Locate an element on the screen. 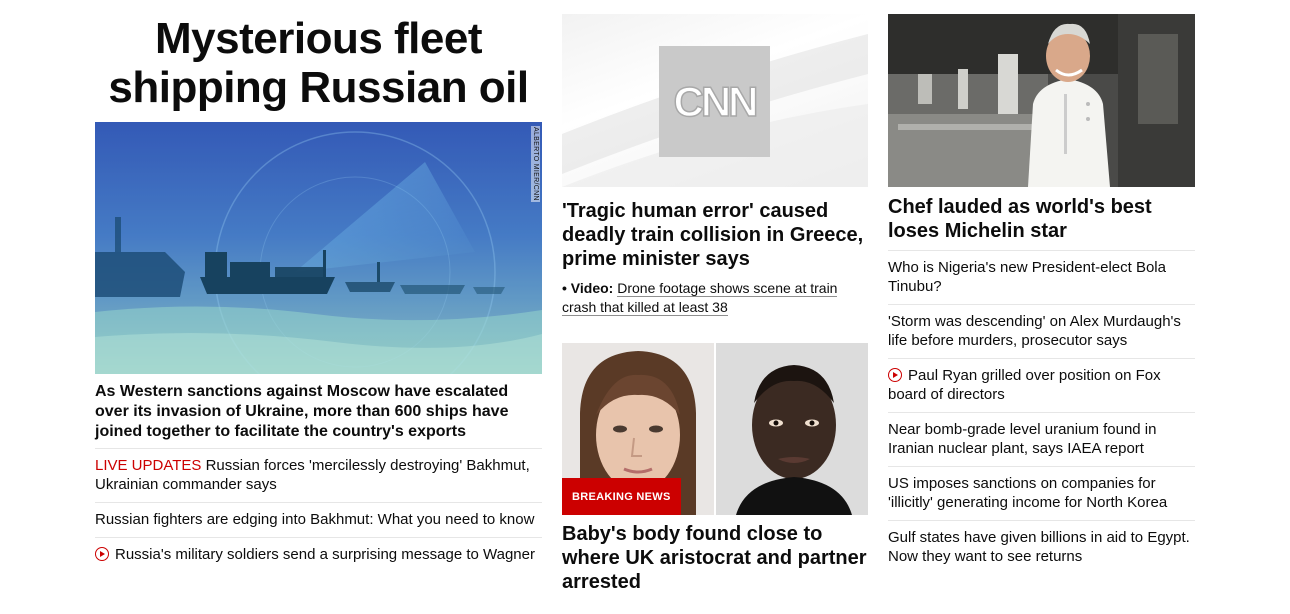  cnn-placeholder-image: CNN is located at coordinates (715, 100).